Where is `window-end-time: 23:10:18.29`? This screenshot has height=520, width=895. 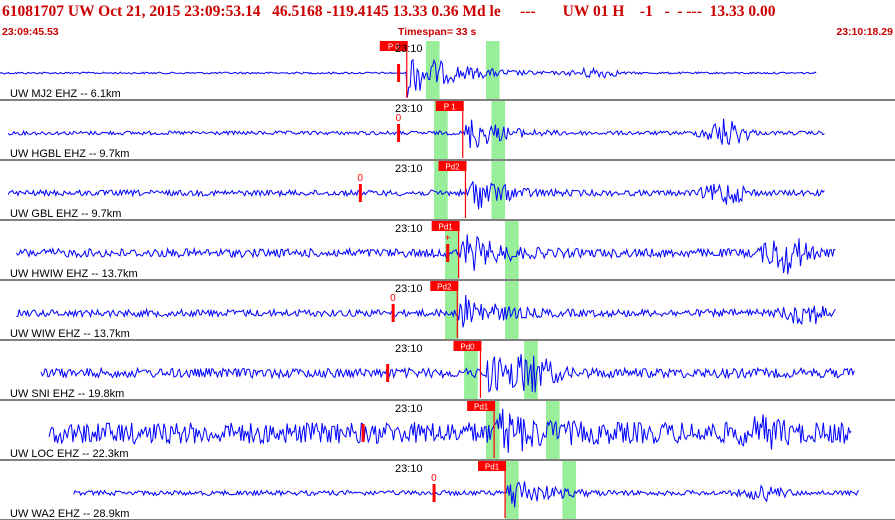
window-end-time: 23:10:18.29 is located at coordinates (864, 32).